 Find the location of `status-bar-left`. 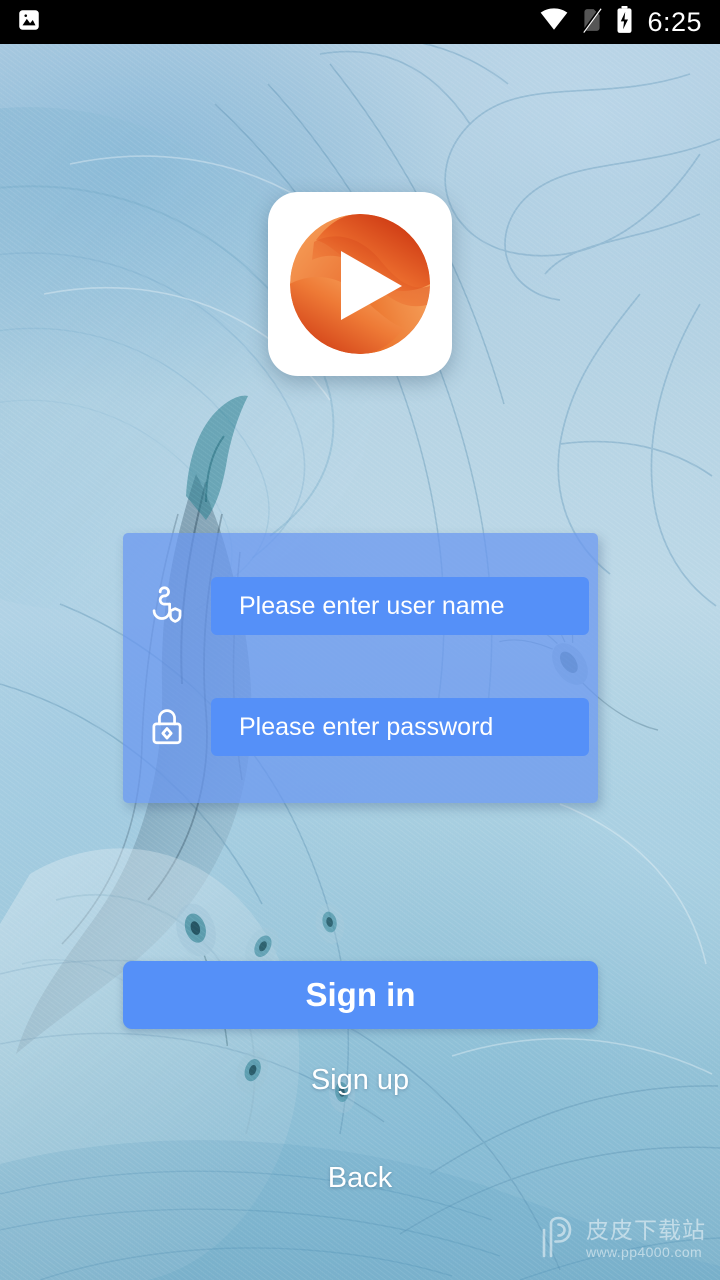

status-bar-left is located at coordinates (21, 22).